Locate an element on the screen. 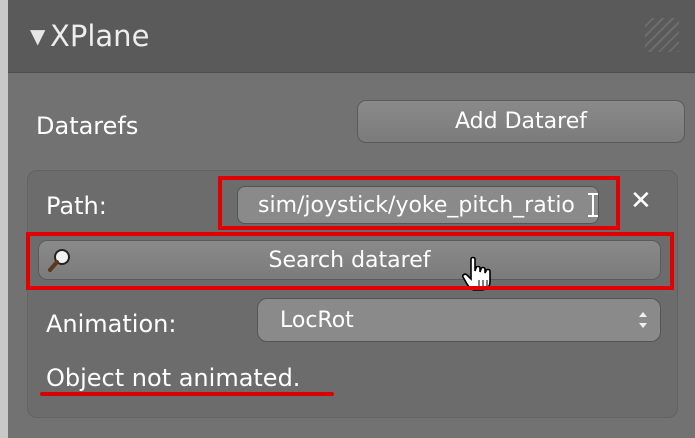 The image size is (695, 438). close-icon: ✕ is located at coordinates (641, 201).